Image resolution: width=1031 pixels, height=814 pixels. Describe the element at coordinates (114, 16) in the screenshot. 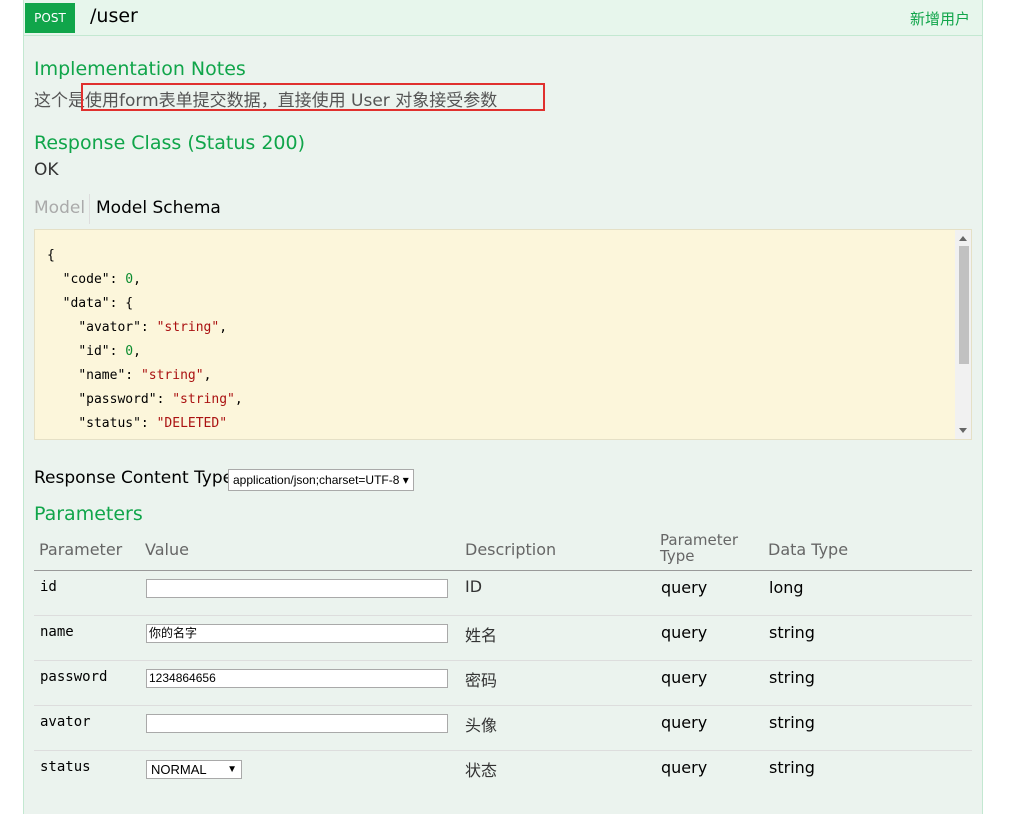

I see `operation-path: /user` at that location.